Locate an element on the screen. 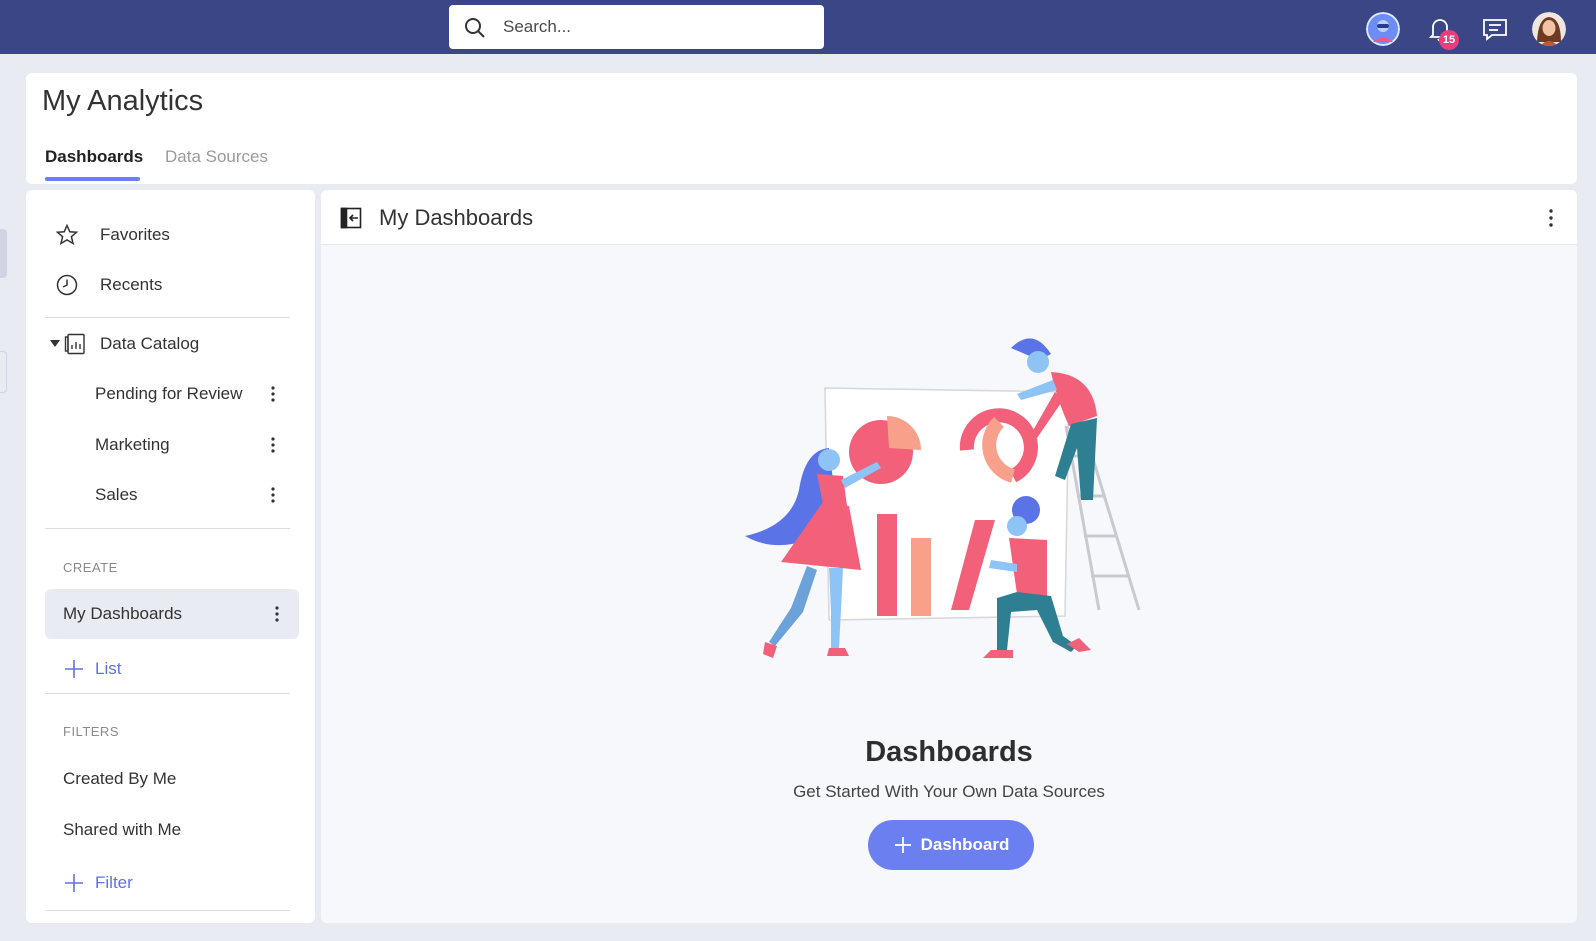 The height and width of the screenshot is (941, 1596). sidebar-item-my-dashboards: My Dashboards is located at coordinates (172, 614).